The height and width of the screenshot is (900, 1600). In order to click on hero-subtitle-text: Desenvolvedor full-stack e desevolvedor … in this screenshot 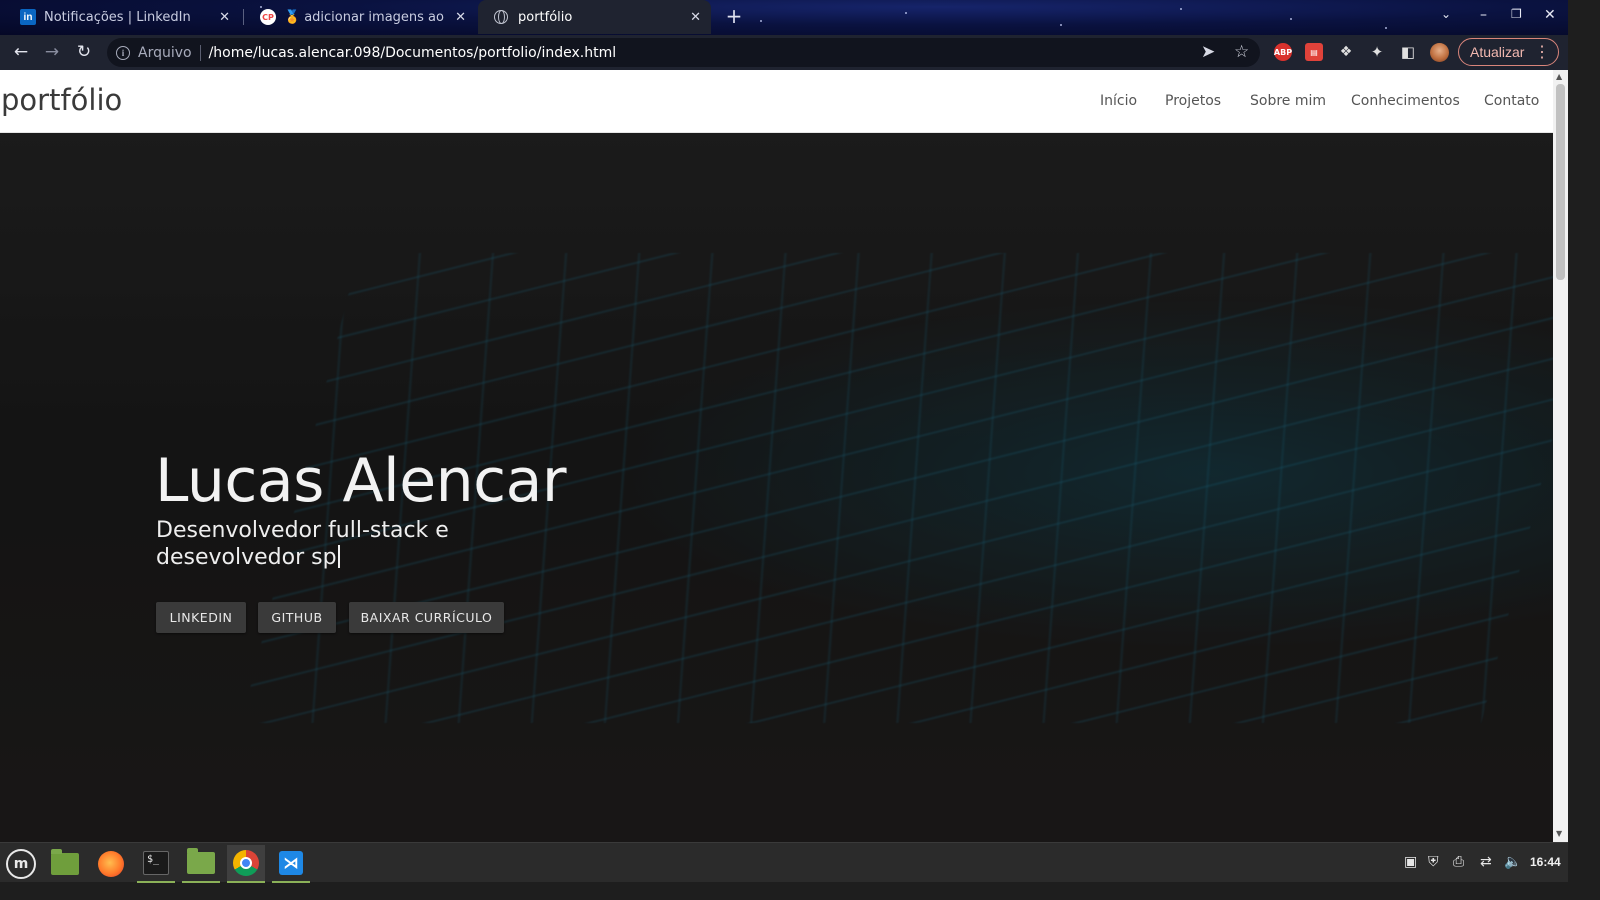, I will do `click(302, 544)`.